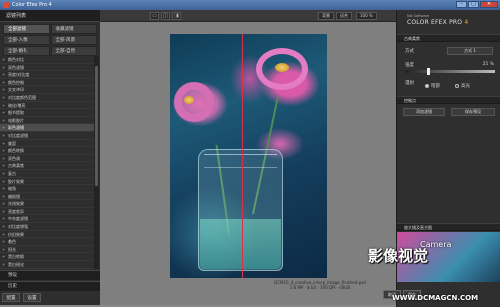  Describe the element at coordinates (473, 4) in the screenshot. I see `maximize-button: □` at that location.